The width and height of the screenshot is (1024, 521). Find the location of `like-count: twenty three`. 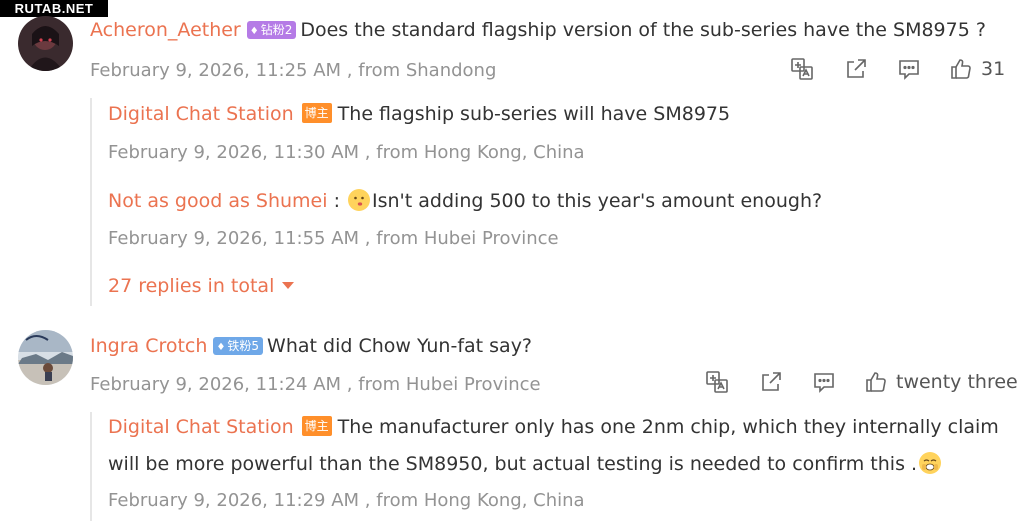

like-count: twenty three is located at coordinates (957, 382).